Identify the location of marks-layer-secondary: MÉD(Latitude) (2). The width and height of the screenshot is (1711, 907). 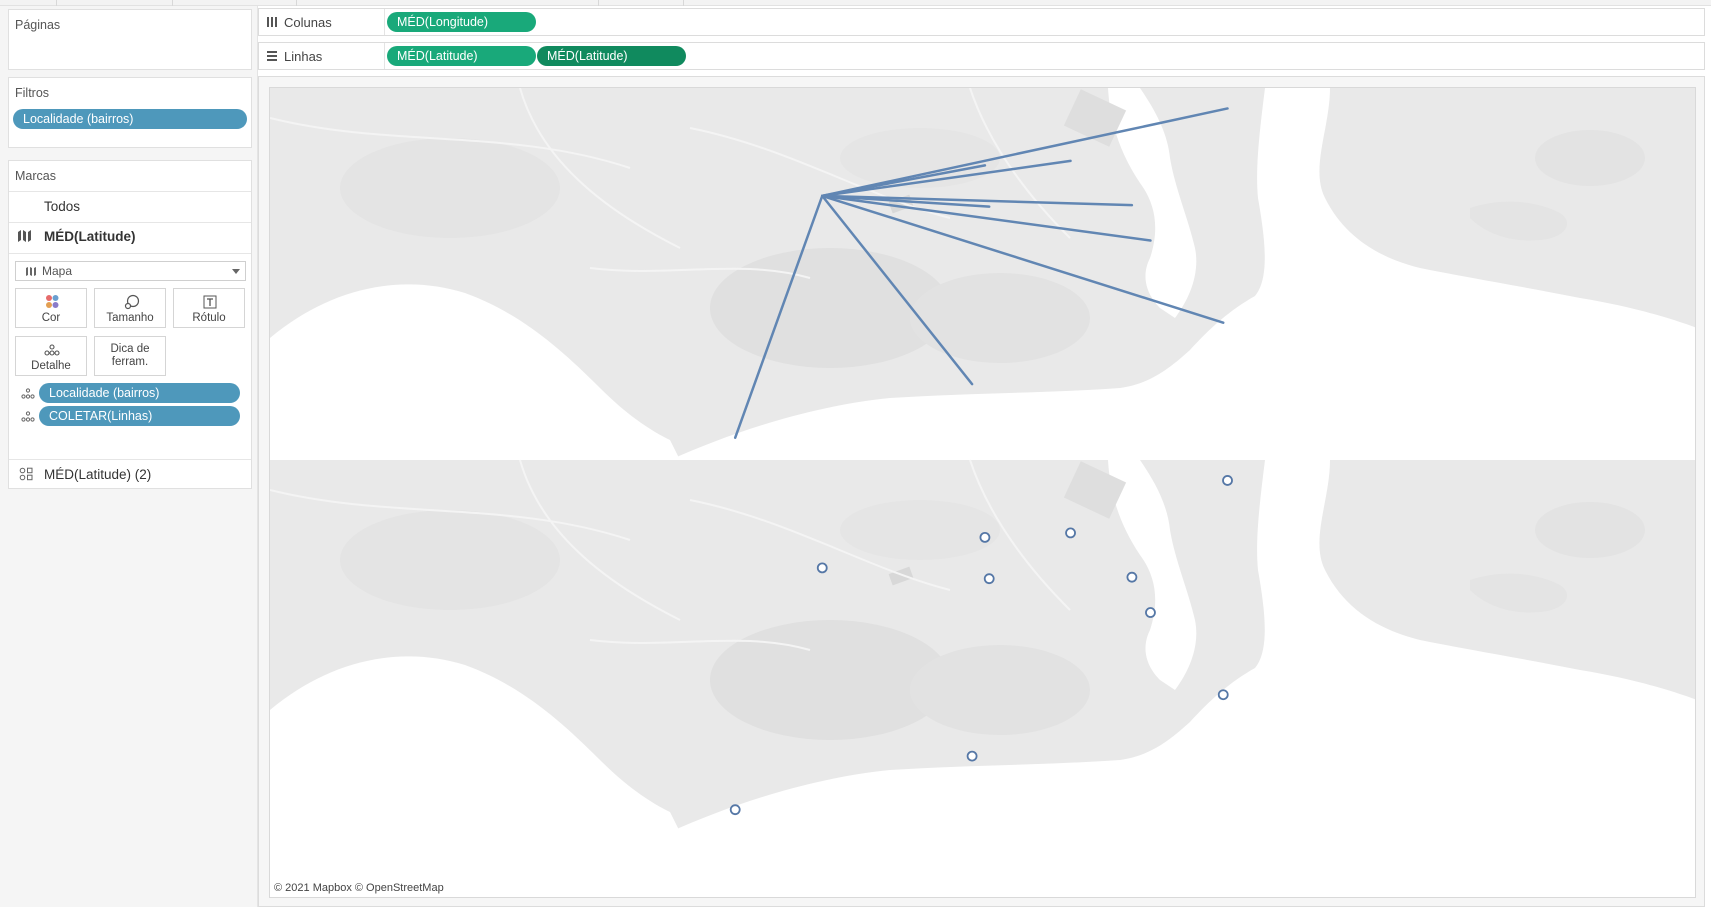
(97, 474).